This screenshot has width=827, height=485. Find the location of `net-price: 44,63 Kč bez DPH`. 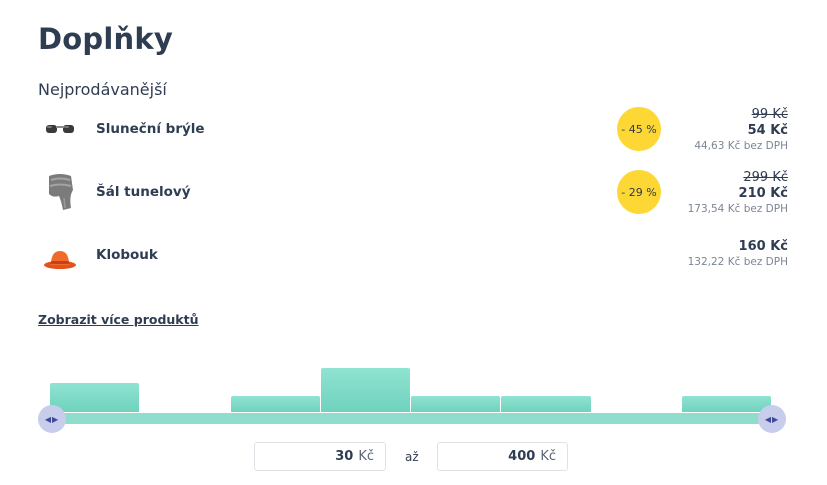

net-price: 44,63 Kč bez DPH is located at coordinates (741, 146).